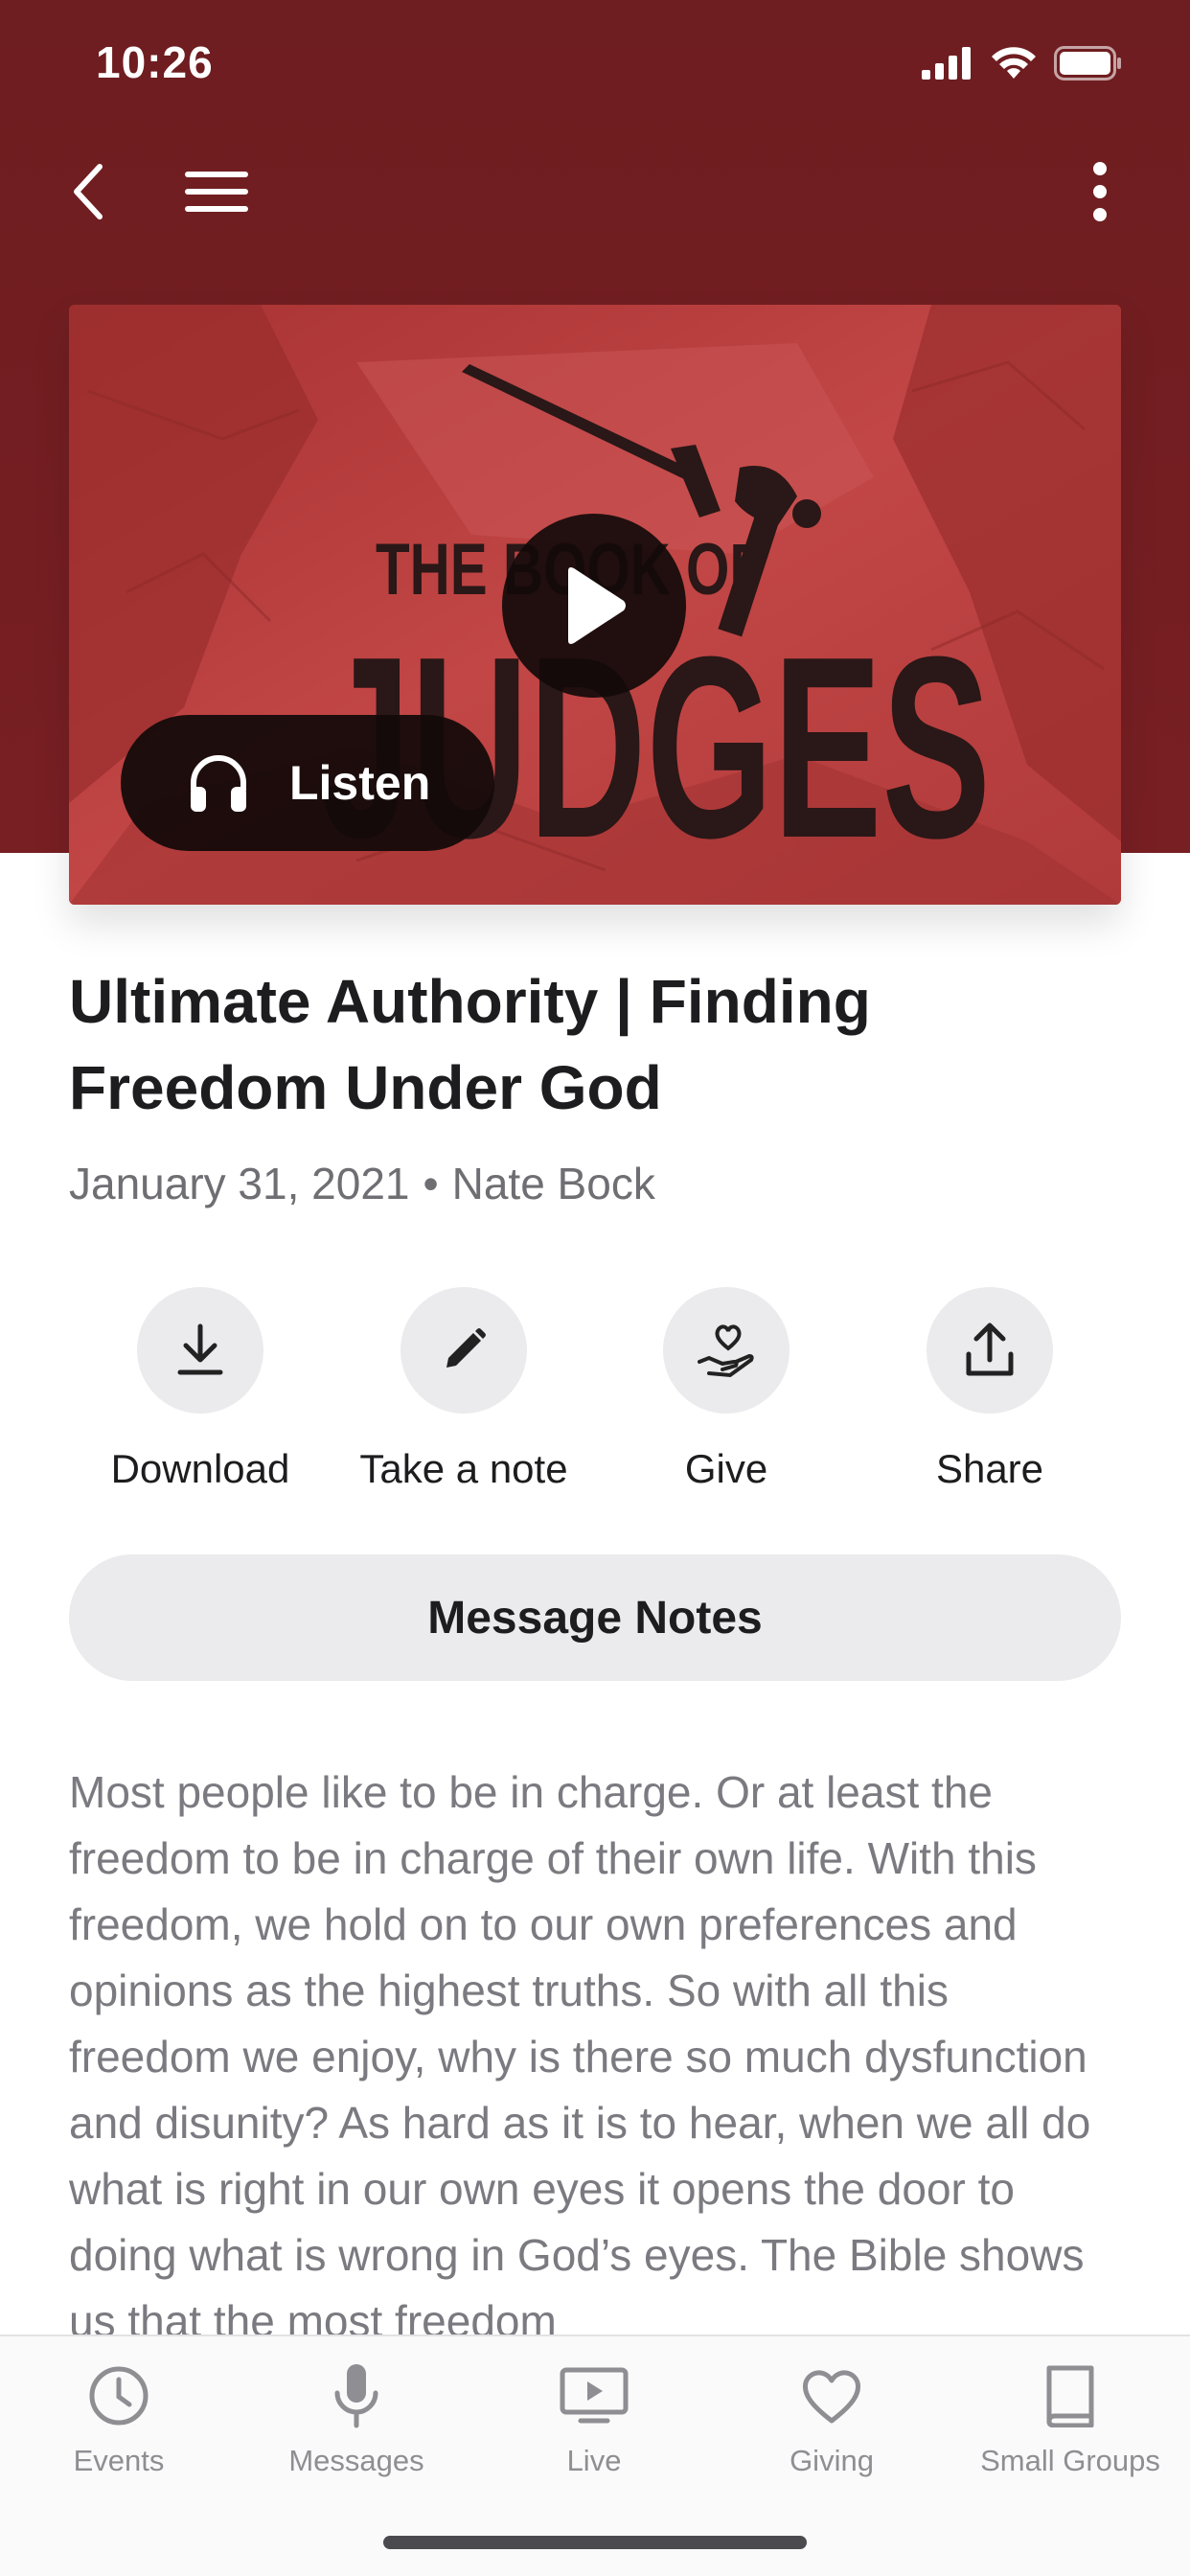  Describe the element at coordinates (218, 783) in the screenshot. I see `headphones-icon` at that location.